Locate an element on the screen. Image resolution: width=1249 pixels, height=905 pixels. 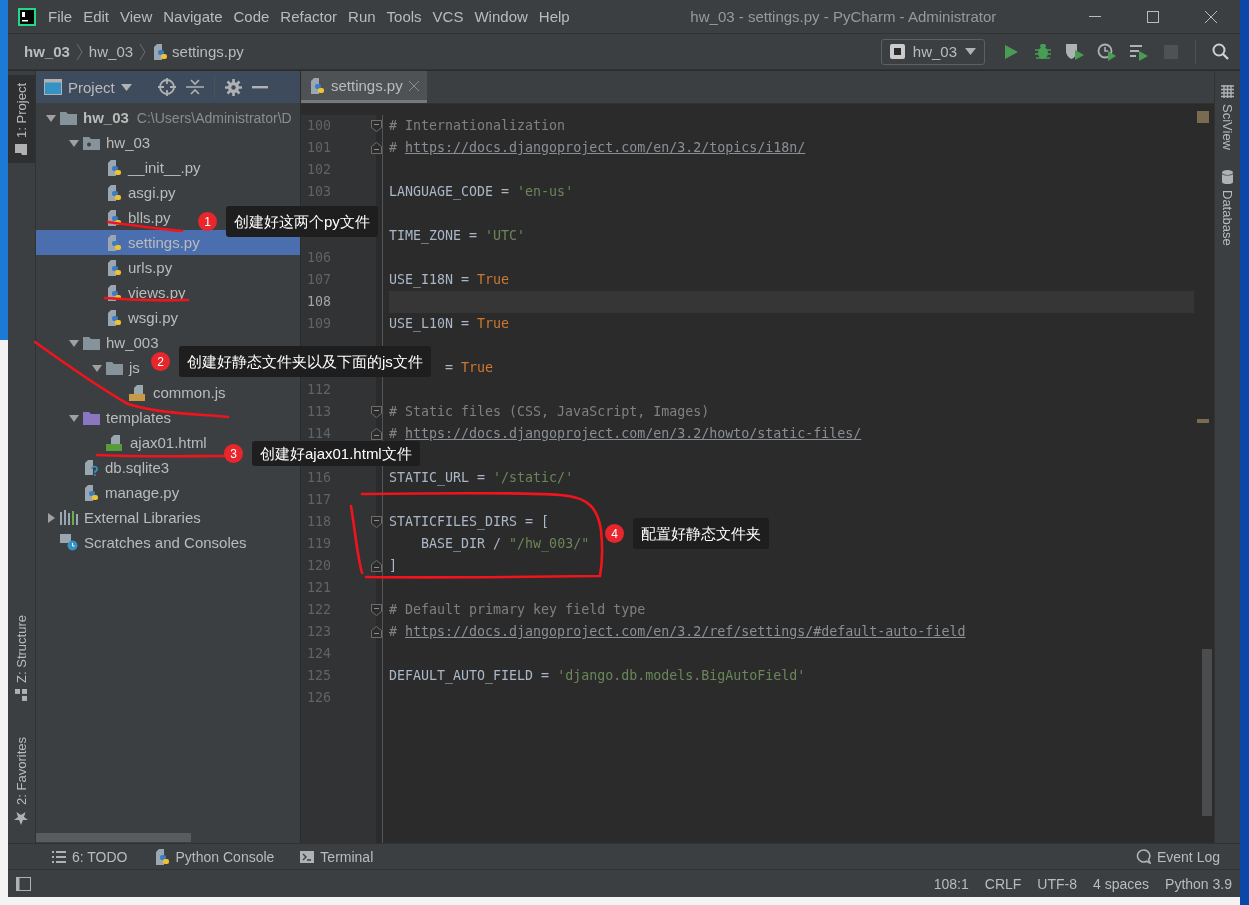
code-line: = True is located at coordinates (469, 368).